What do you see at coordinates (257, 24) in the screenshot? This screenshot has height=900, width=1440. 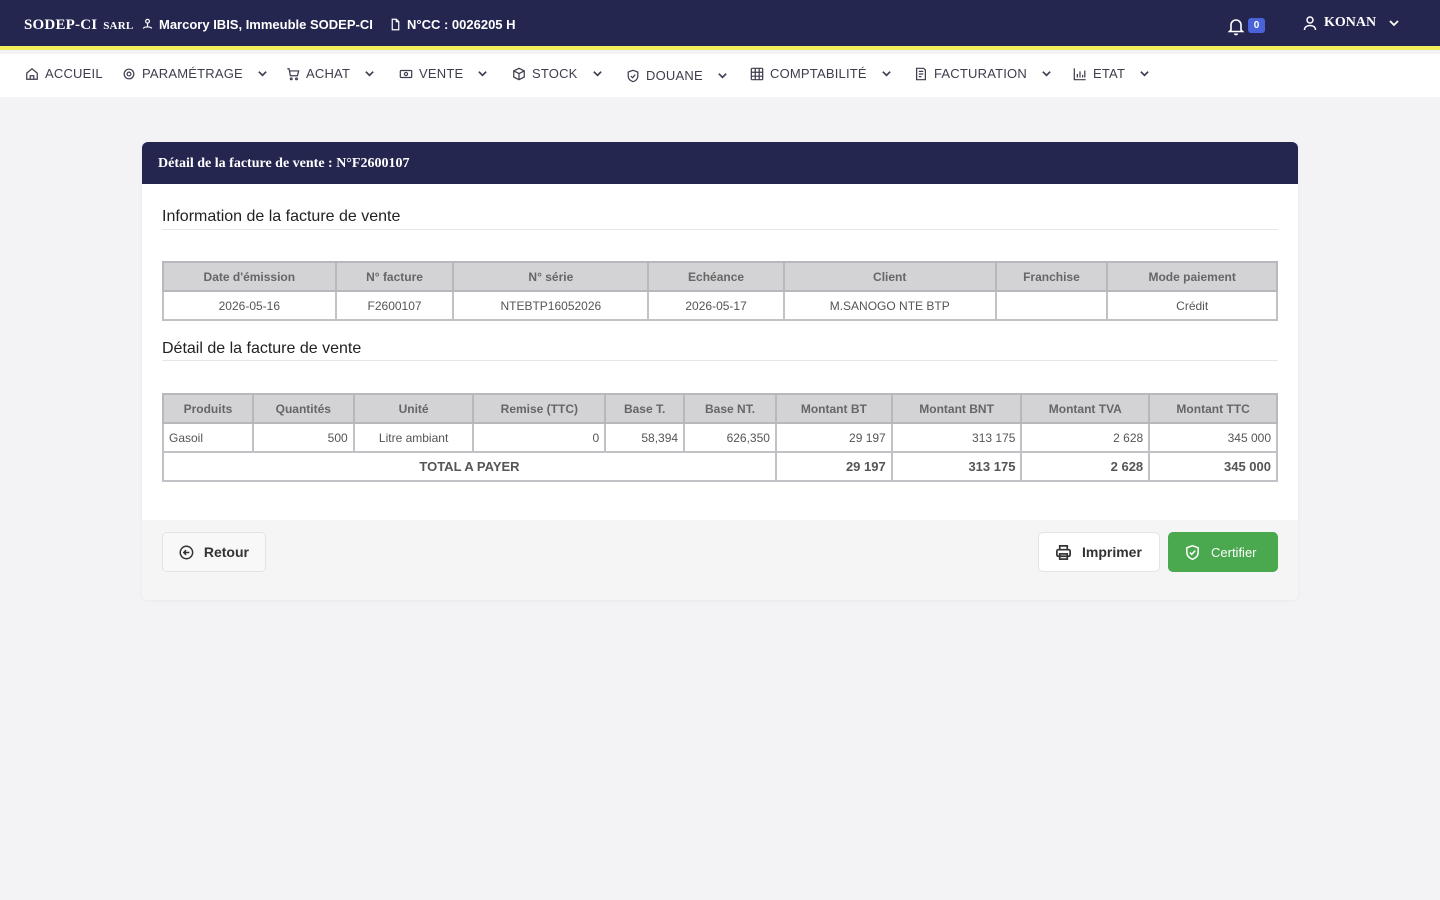 I see `company-address: Marcory IBIS, Immeuble SODEP-CI` at bounding box center [257, 24].